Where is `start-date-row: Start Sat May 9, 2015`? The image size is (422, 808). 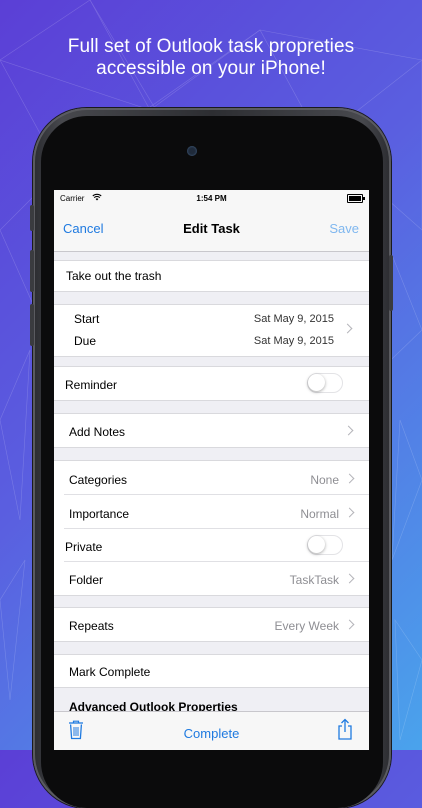
start-date-row: Start Sat May 9, 2015 is located at coordinates (211, 317).